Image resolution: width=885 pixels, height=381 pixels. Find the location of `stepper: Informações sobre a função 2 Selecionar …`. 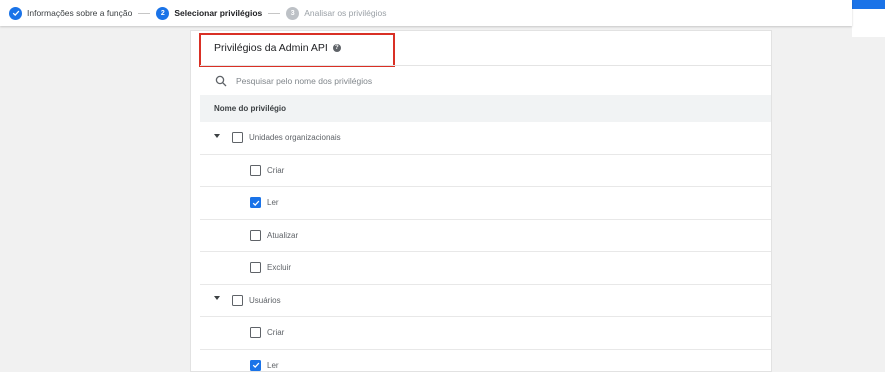

stepper: Informações sobre a função 2 Selecionar … is located at coordinates (426, 13).